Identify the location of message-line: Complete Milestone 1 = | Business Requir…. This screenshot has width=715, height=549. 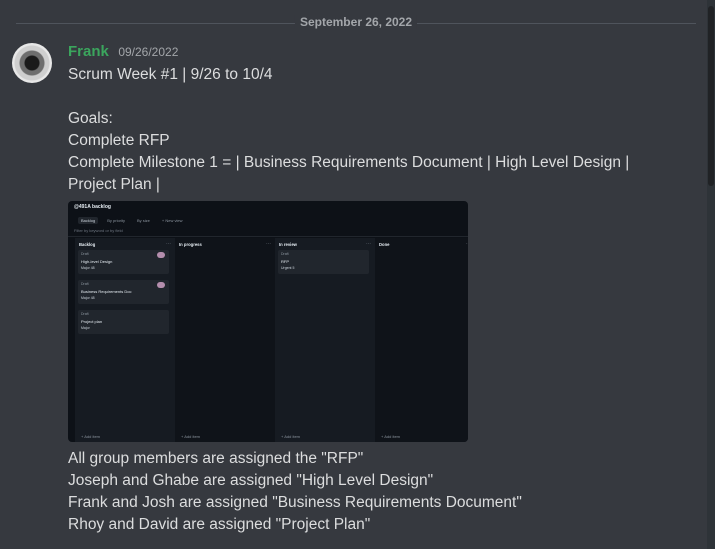
(349, 173).